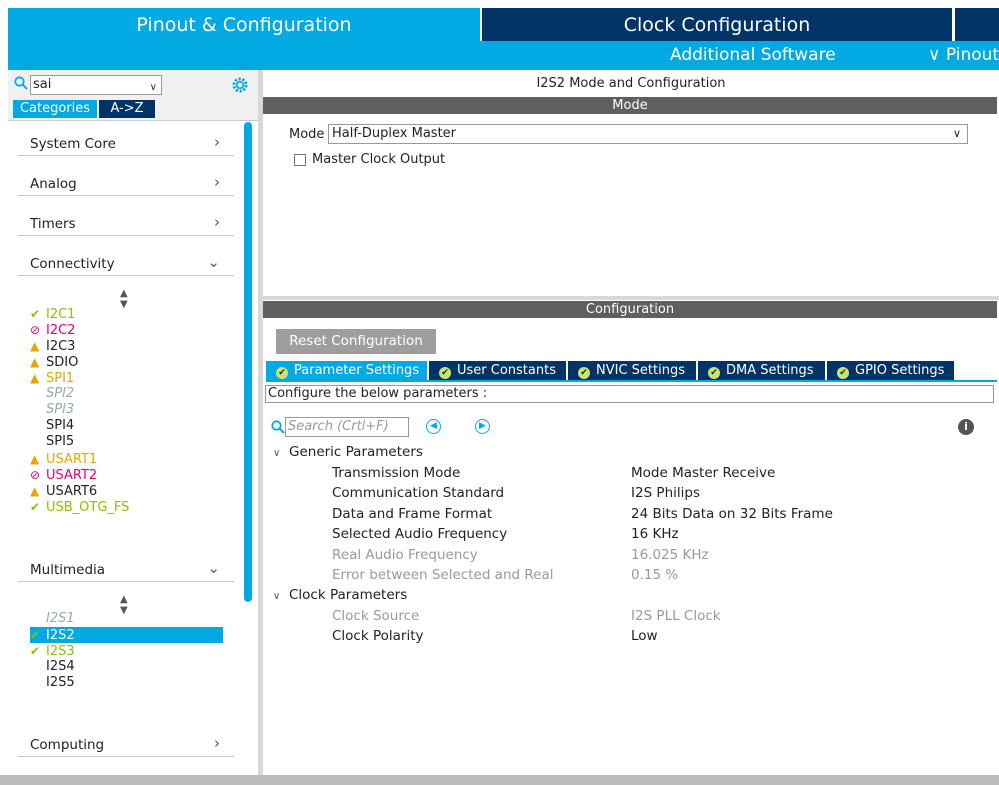 The height and width of the screenshot is (785, 999). What do you see at coordinates (126, 570) in the screenshot?
I see `category-multimedia: Multimedia ⌄` at bounding box center [126, 570].